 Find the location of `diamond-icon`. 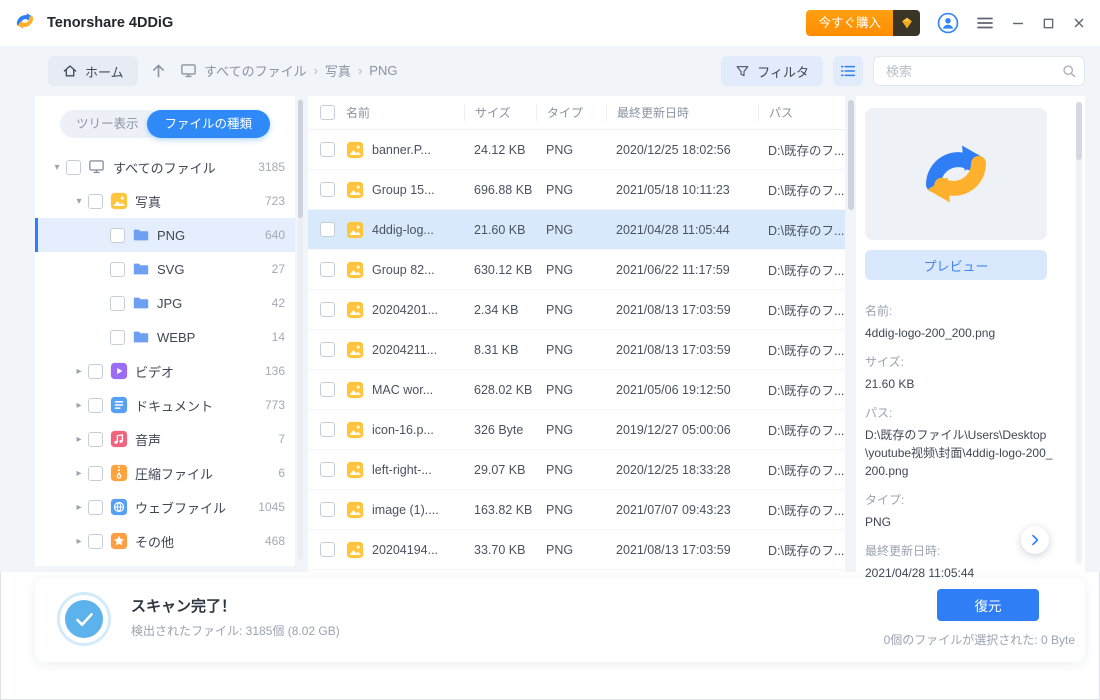

diamond-icon is located at coordinates (906, 23).